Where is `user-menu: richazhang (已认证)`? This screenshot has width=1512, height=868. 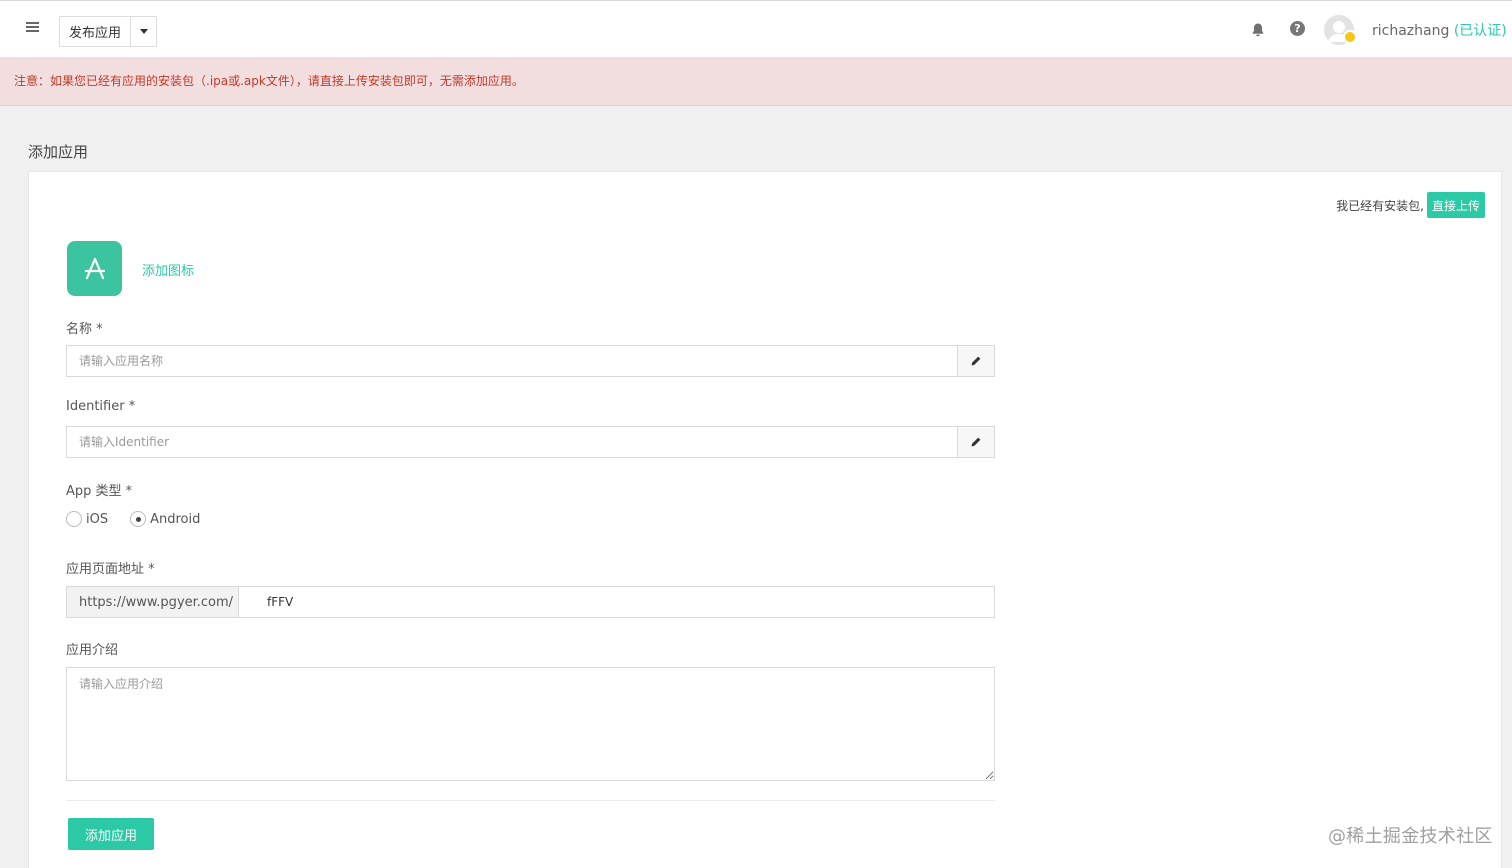 user-menu: richazhang (已认证) is located at coordinates (1442, 30).